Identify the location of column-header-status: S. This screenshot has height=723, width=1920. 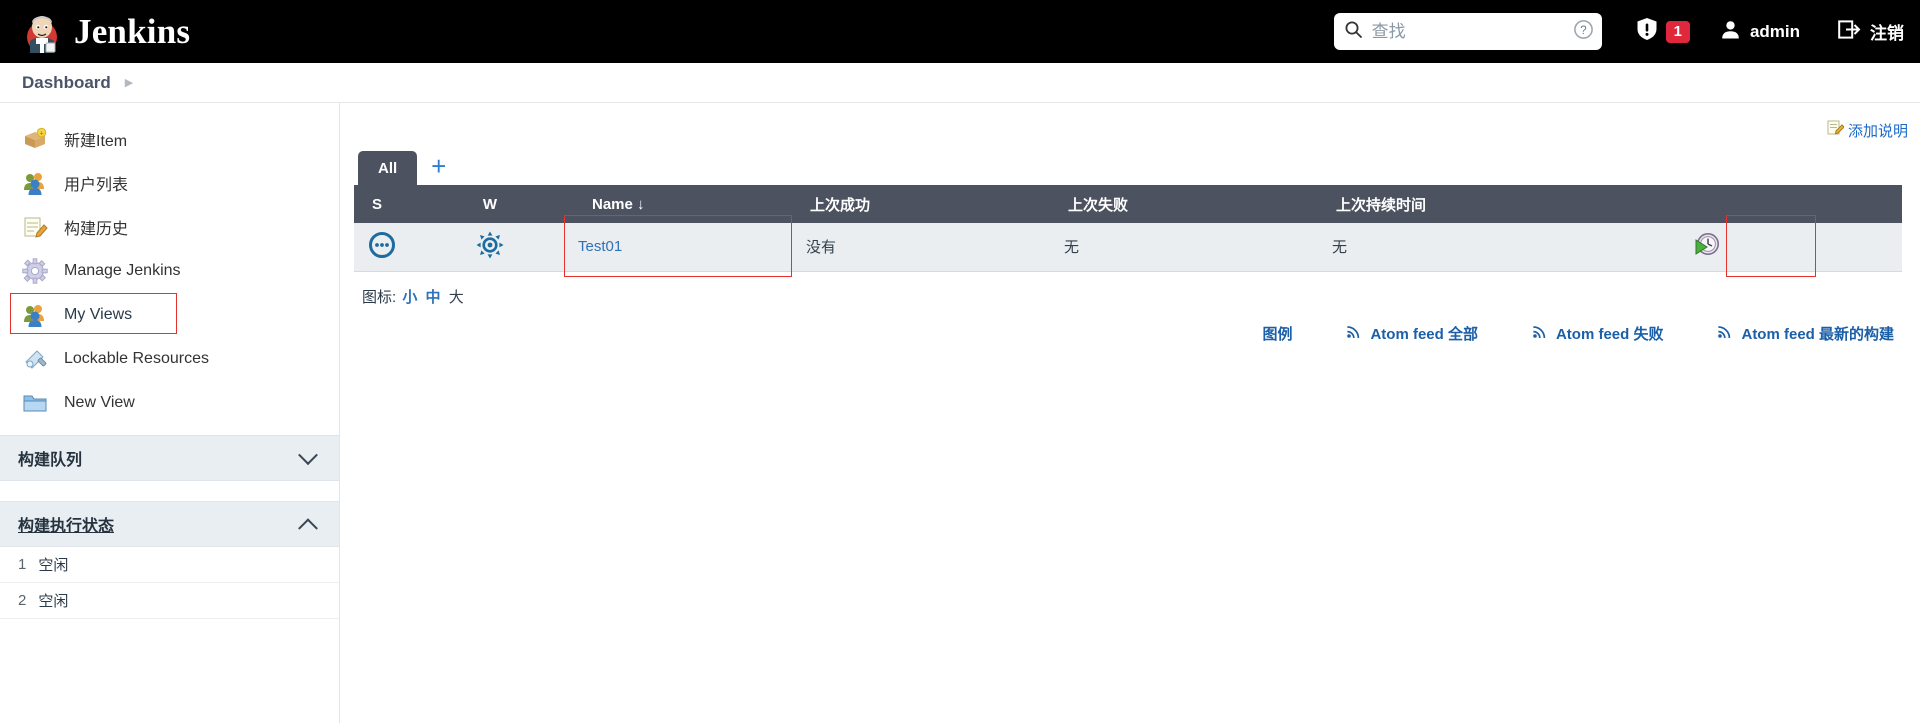
(385, 204).